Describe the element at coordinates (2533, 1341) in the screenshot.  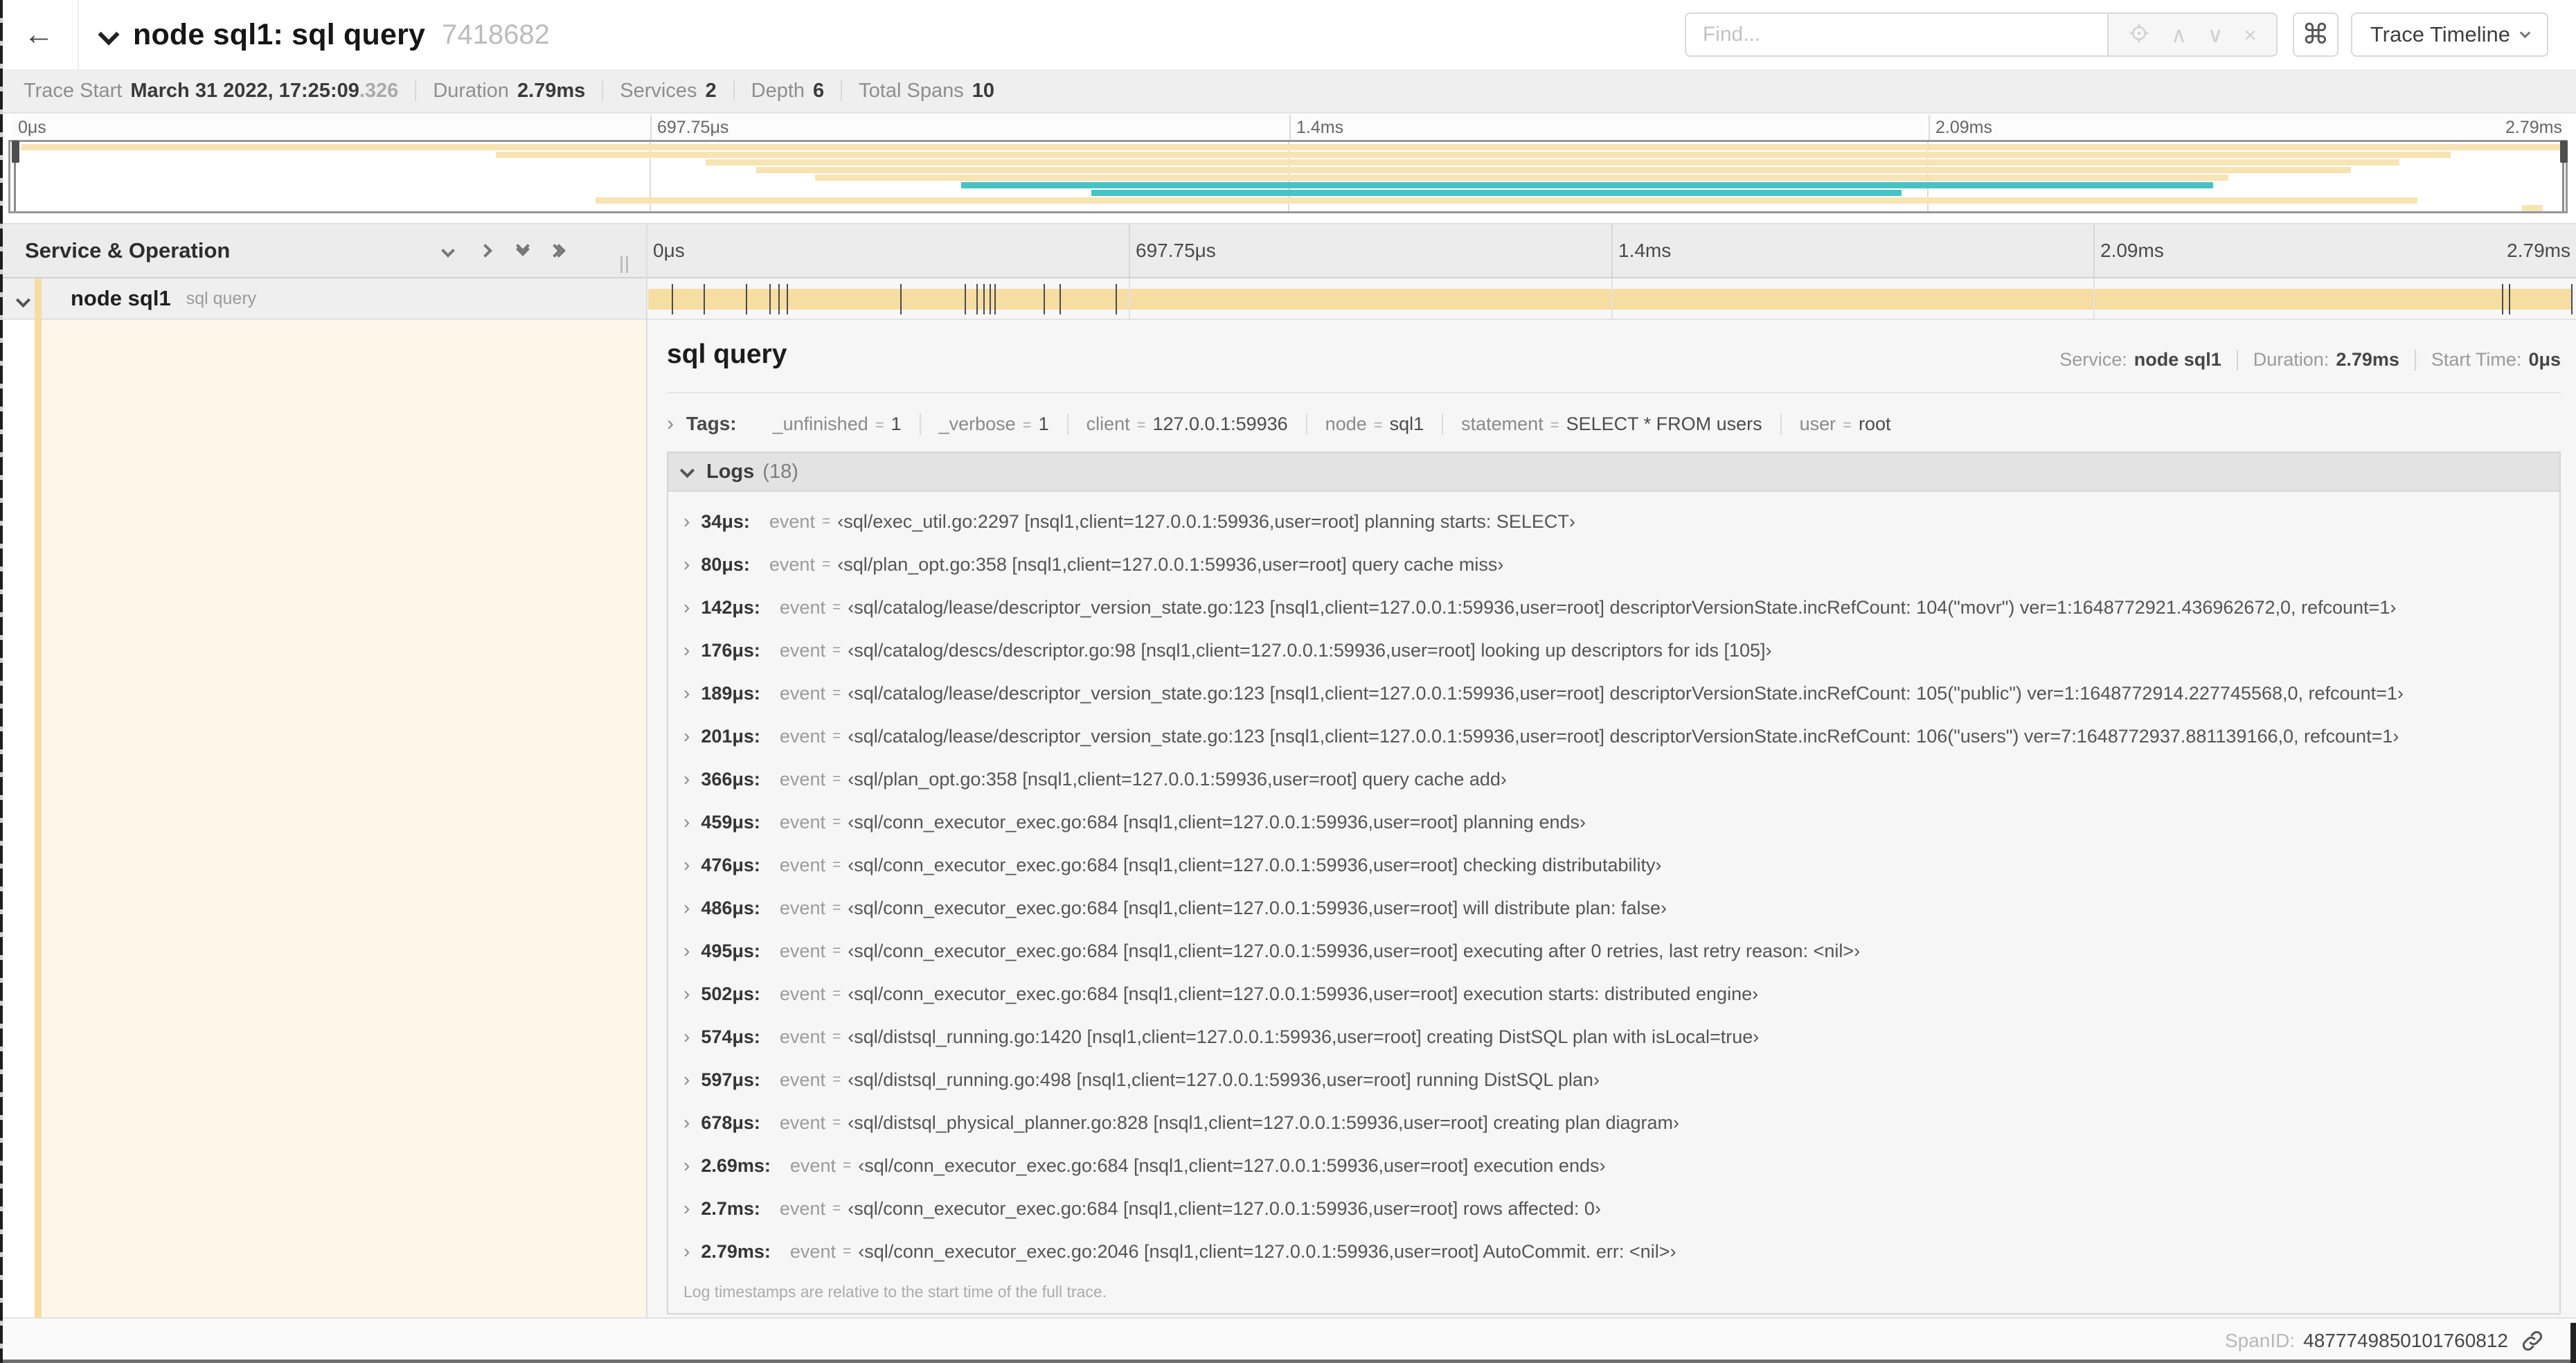
I see `deep-link-icon` at that location.